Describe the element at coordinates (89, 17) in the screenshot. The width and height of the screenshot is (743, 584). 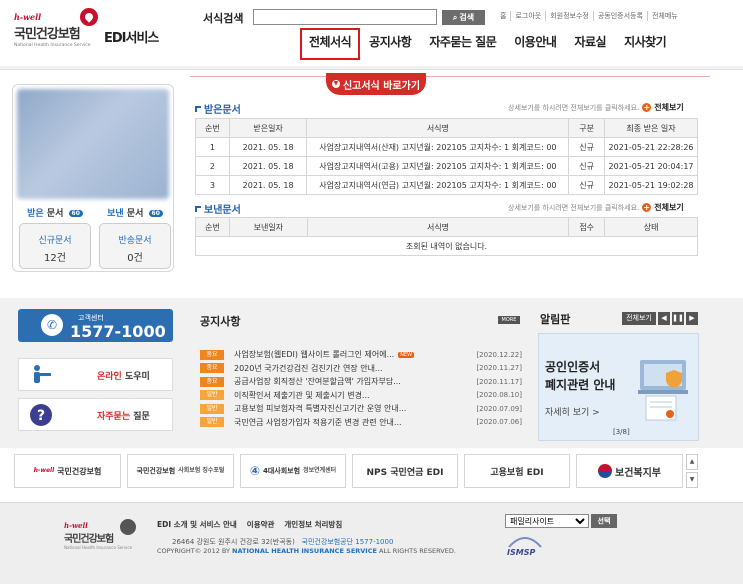
I see `logo-mark-icon` at that location.